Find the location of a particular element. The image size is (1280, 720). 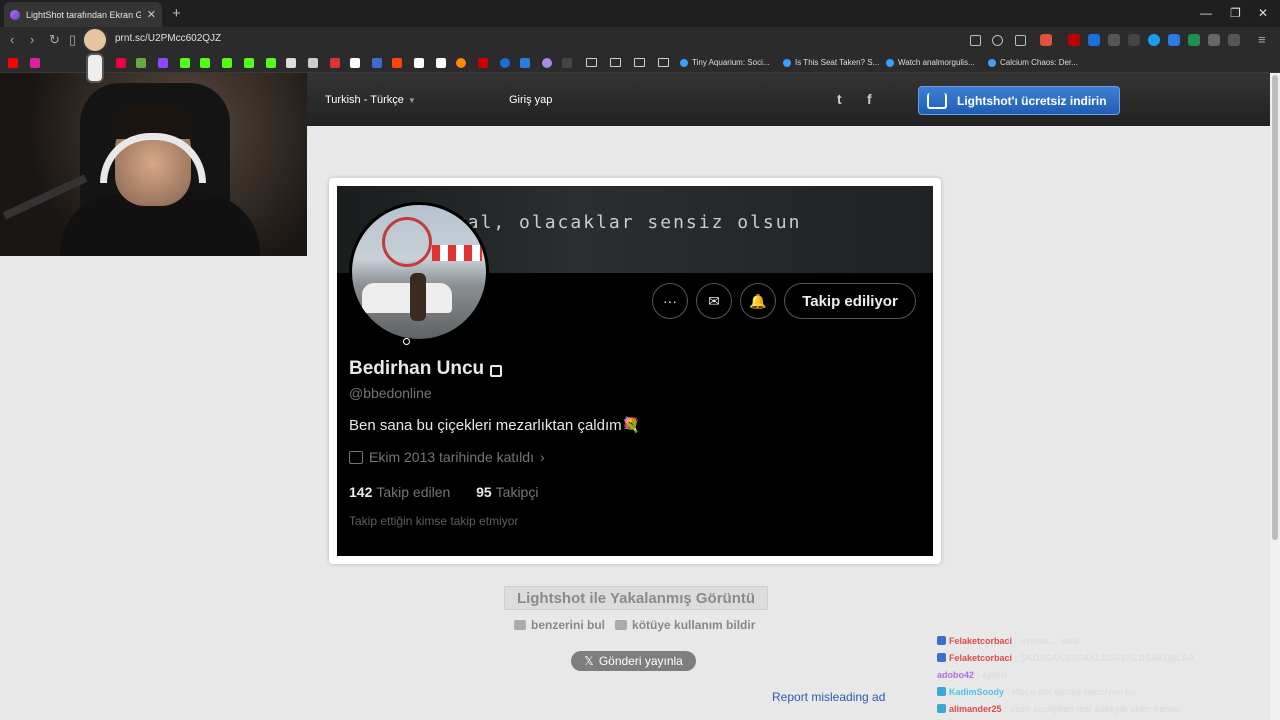

minimize-icon: — is located at coordinates (1206, 13).